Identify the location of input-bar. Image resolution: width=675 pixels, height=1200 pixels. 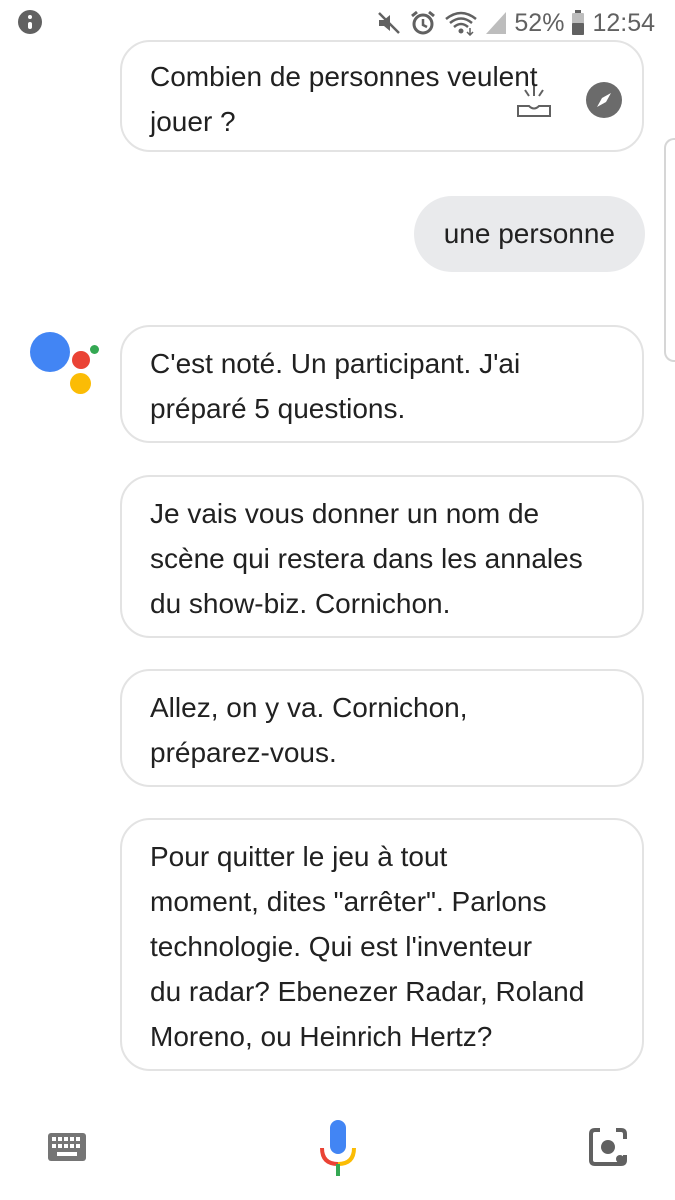
(337, 1150).